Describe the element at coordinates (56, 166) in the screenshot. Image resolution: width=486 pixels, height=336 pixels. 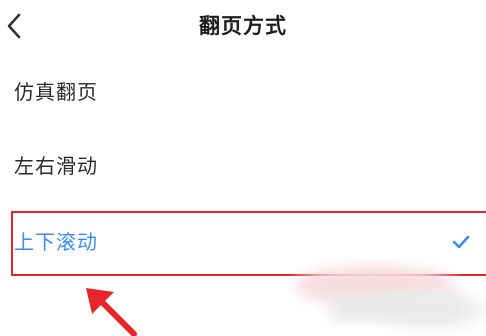
I see `option-label: 左右滑动` at that location.